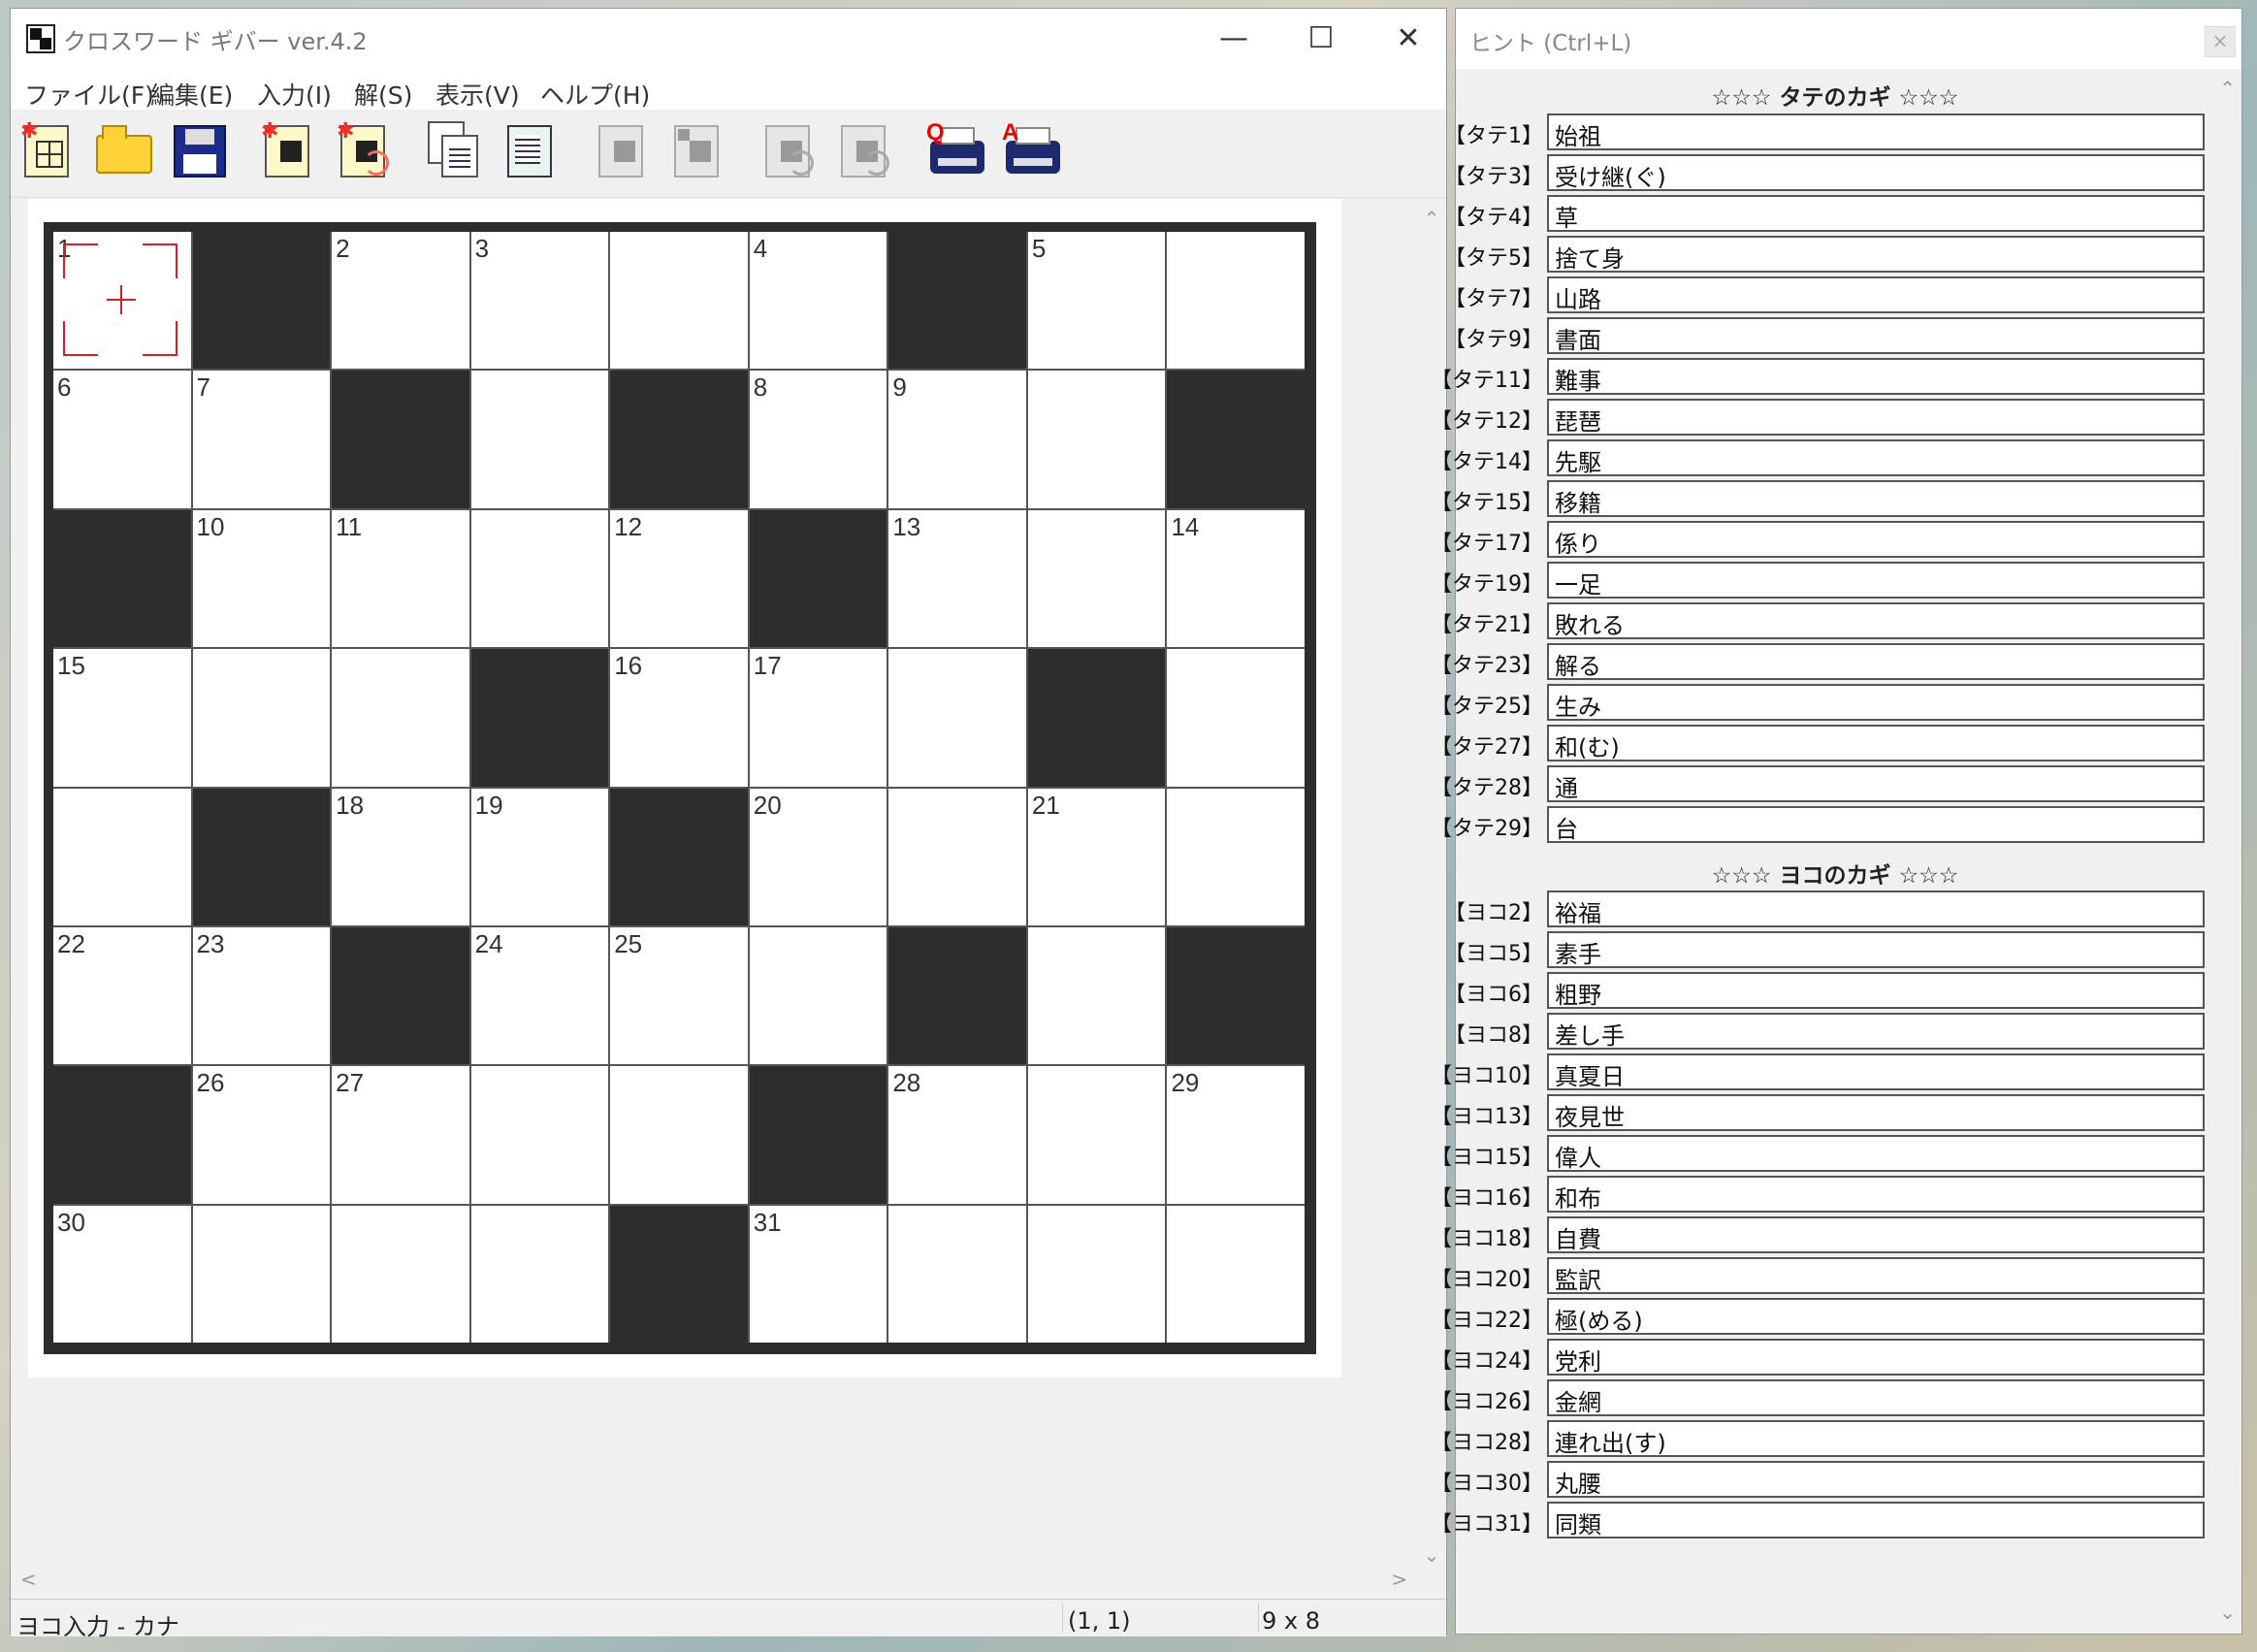 This screenshot has height=1652, width=2257. I want to click on grid-cell: 8, so click(818, 439).